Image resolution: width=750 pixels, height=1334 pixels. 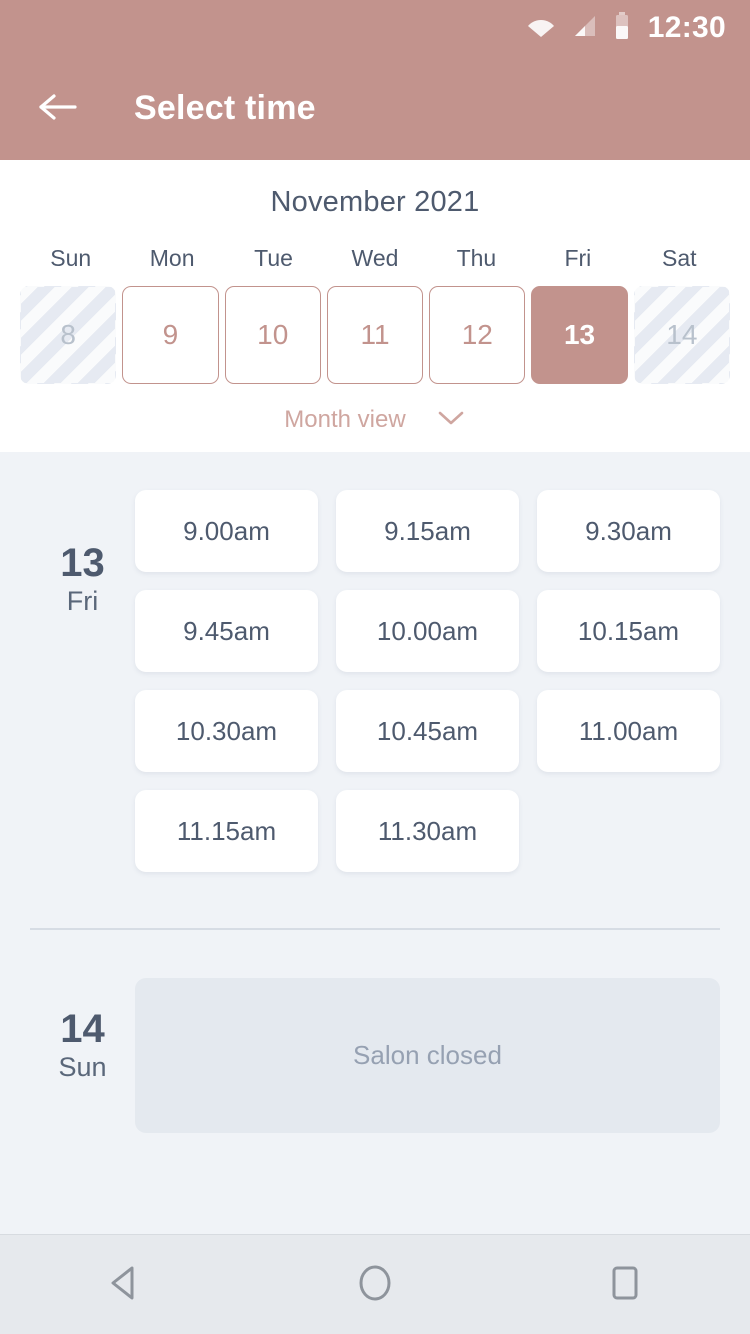 I want to click on time-slot-0: 9.00am, so click(x=226, y=531).